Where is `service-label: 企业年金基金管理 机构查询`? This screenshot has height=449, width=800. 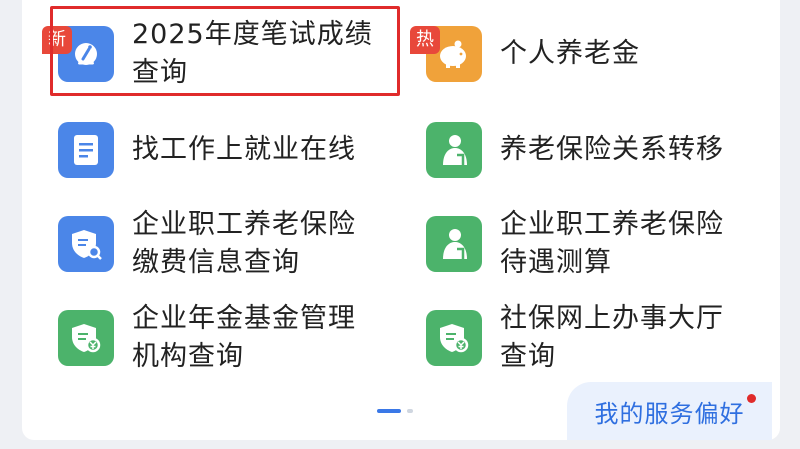
service-label: 企业年金基金管理 机构查询 is located at coordinates (244, 337).